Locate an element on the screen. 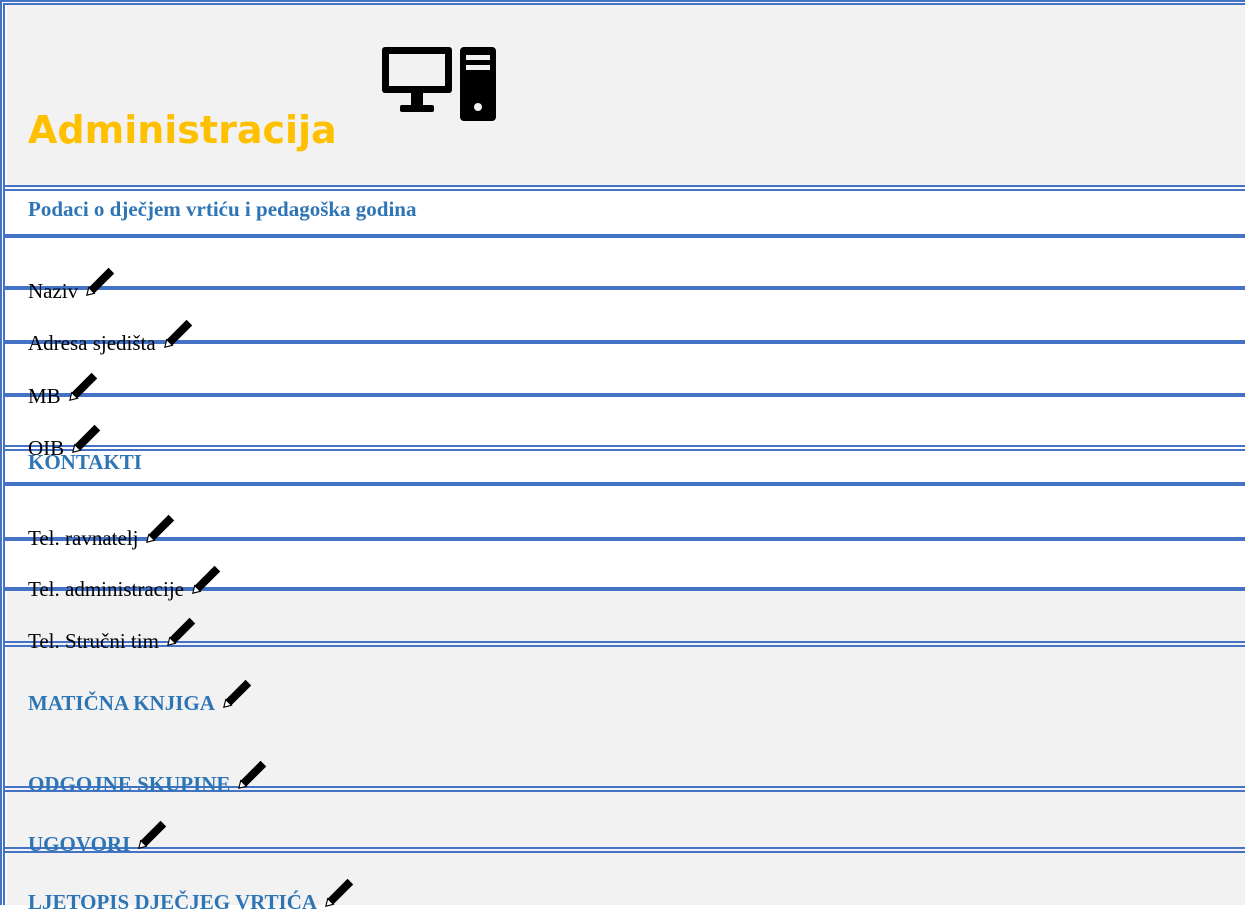  row-label: Tel. Stručni tim is located at coordinates (93, 641).